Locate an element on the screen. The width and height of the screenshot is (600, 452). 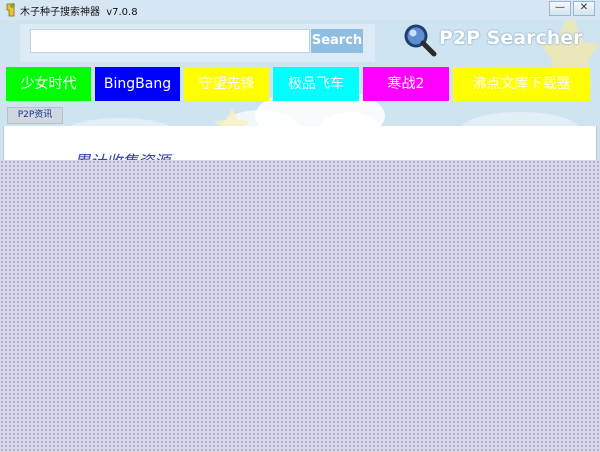
minimize-icon: — is located at coordinates (560, 7).